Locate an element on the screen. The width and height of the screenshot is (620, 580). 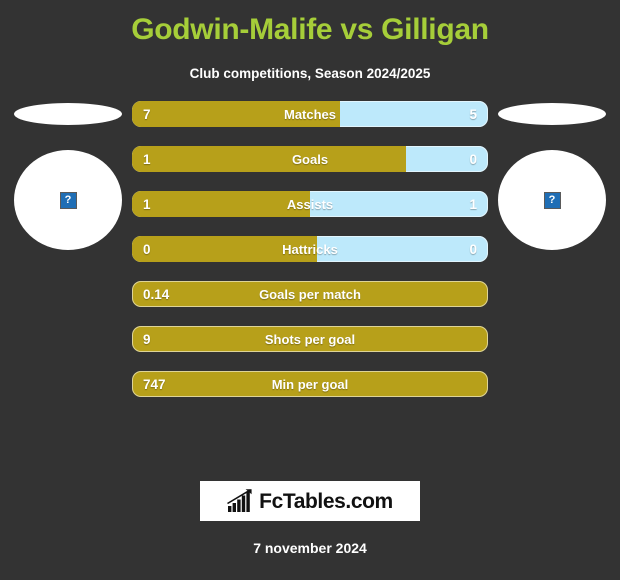
stat-value-away: 5 is located at coordinates (473, 114).